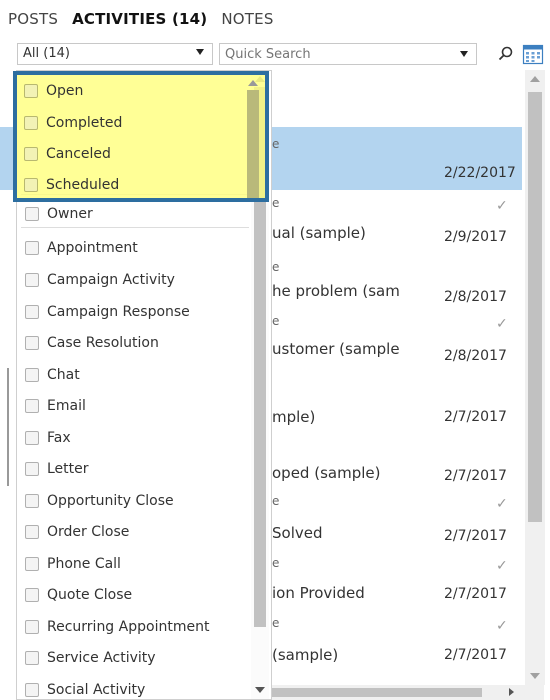 Image resolution: width=550 pixels, height=700 pixels. Describe the element at coordinates (133, 658) in the screenshot. I see `dropdown-option-service-activity: Service Activity` at that location.